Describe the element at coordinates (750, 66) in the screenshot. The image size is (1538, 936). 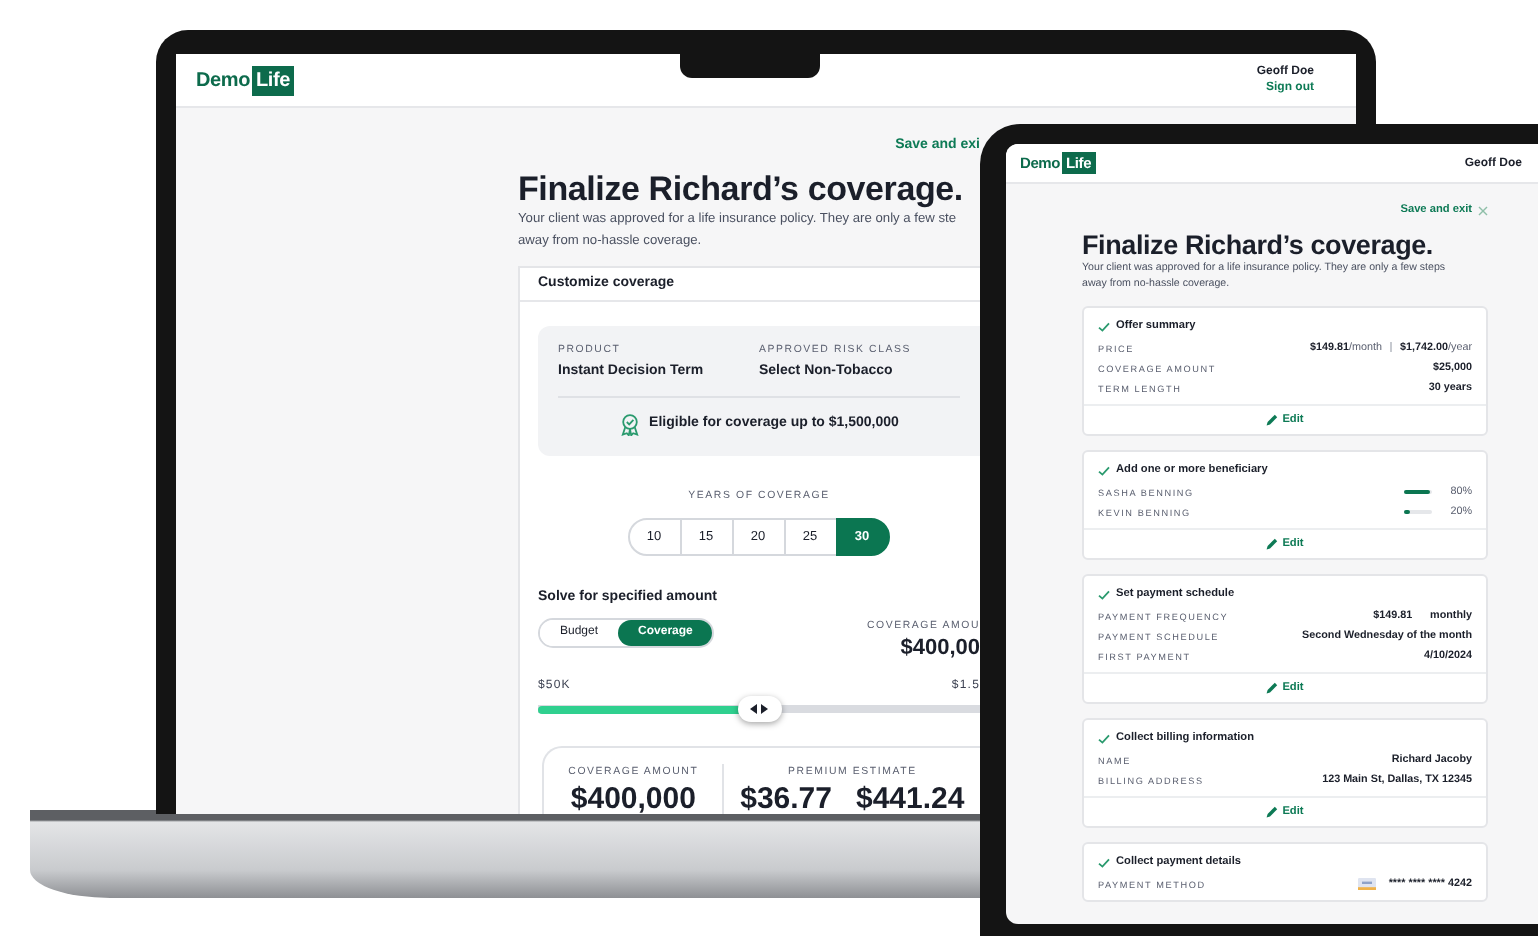
I see `camera-notch` at that location.